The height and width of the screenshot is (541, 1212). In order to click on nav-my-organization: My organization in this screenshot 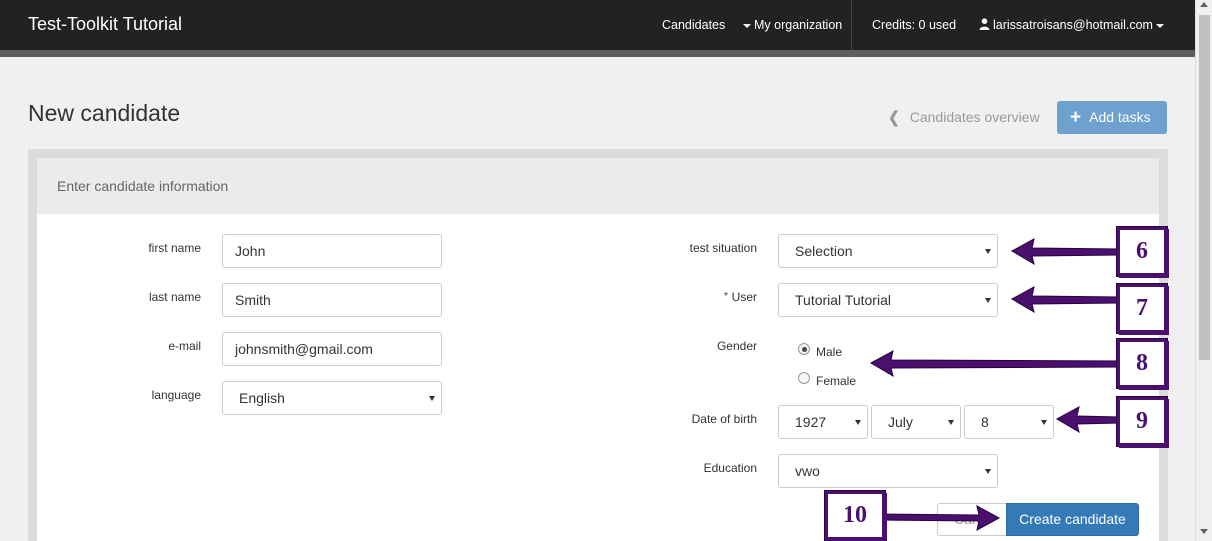, I will do `click(791, 25)`.